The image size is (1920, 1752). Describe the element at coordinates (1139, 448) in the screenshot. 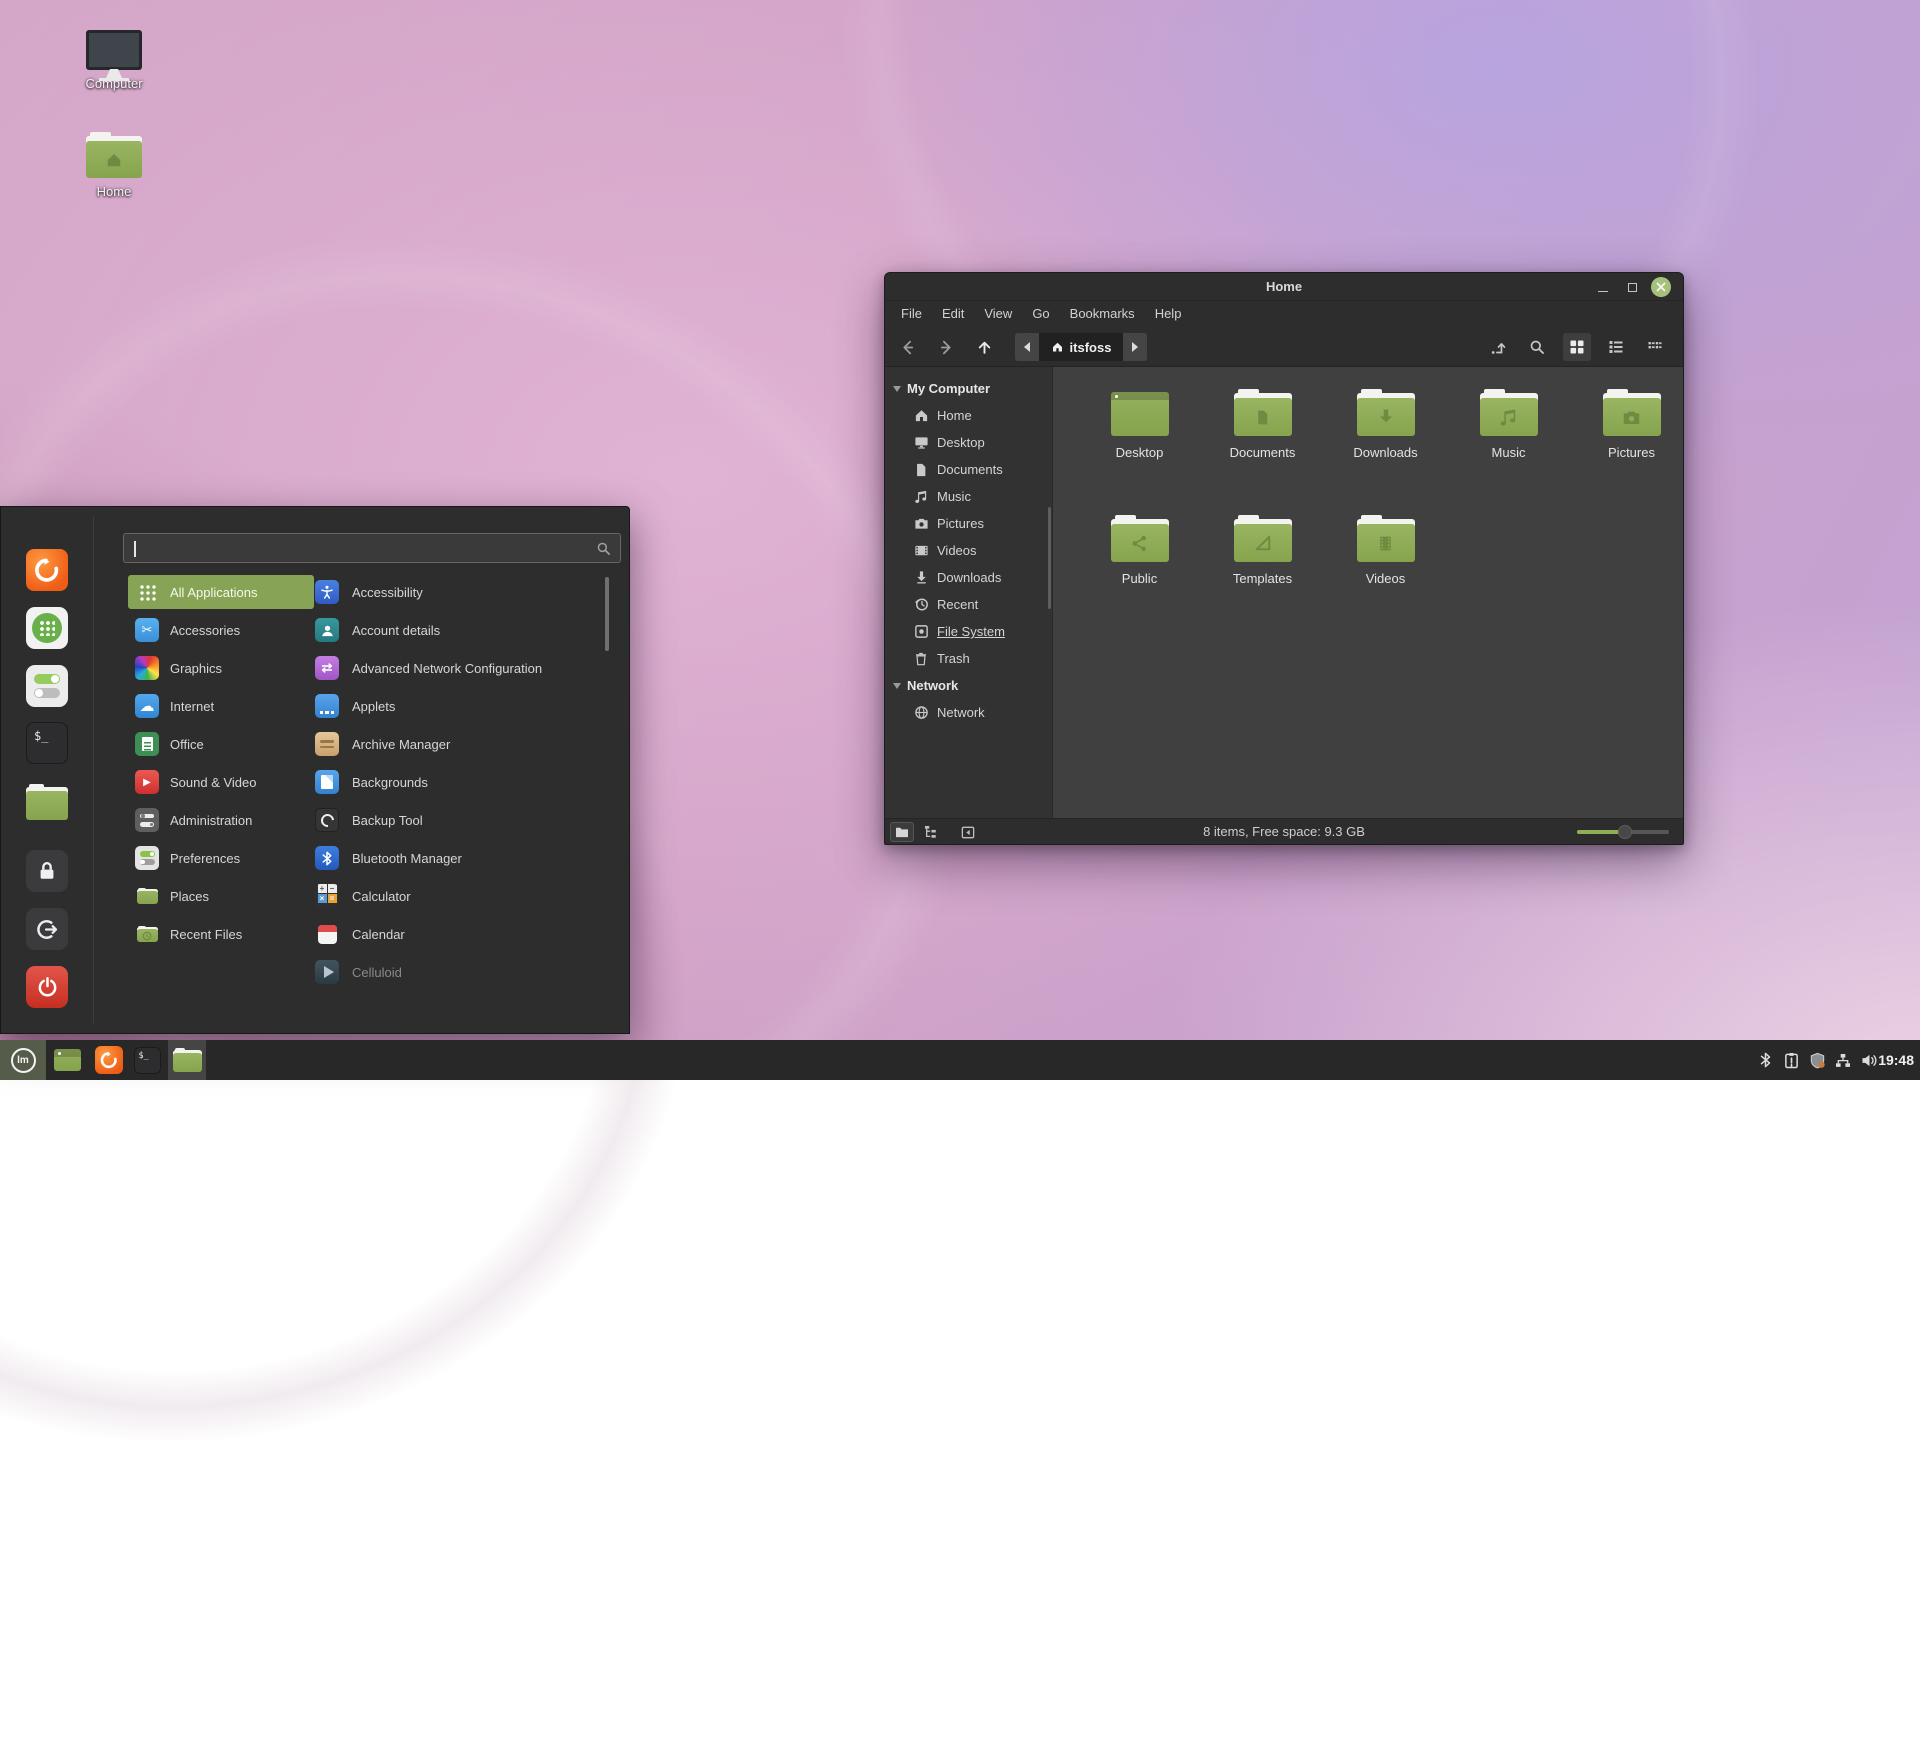

I see `folder-desktop: Desktop` at that location.